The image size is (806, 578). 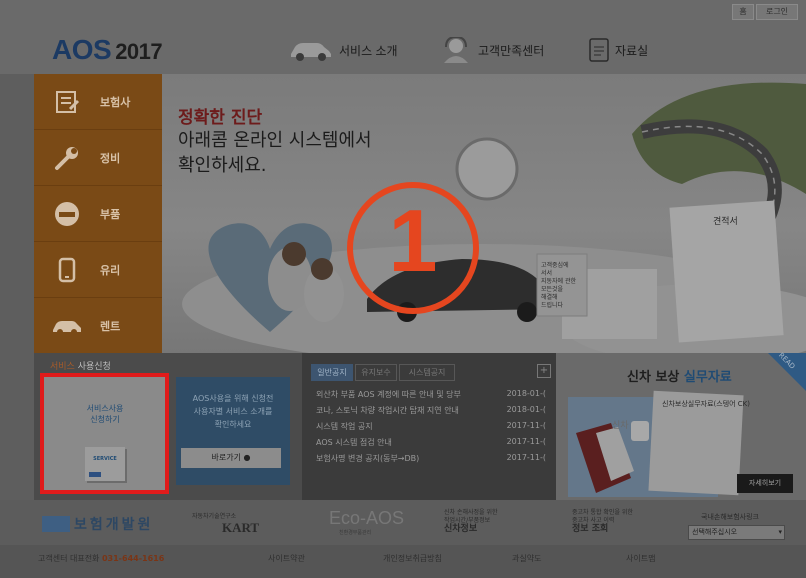 I want to click on go-button: 바로가기 ●, so click(x=231, y=458).